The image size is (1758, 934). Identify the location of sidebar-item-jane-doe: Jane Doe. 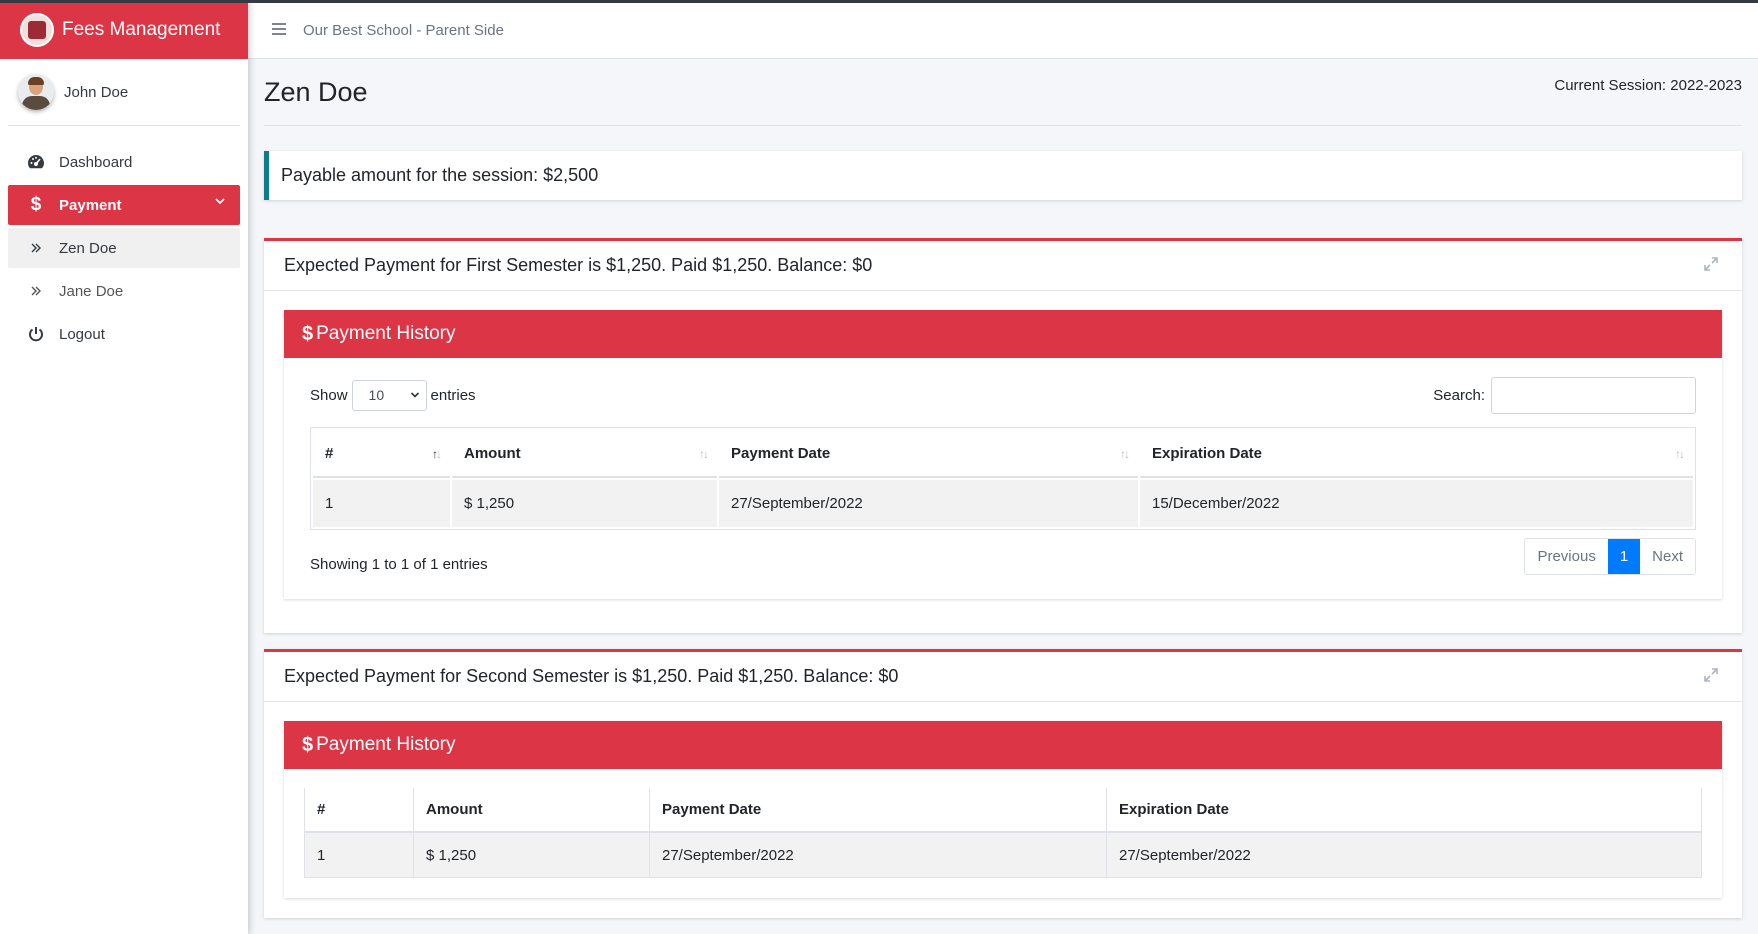
(124, 291).